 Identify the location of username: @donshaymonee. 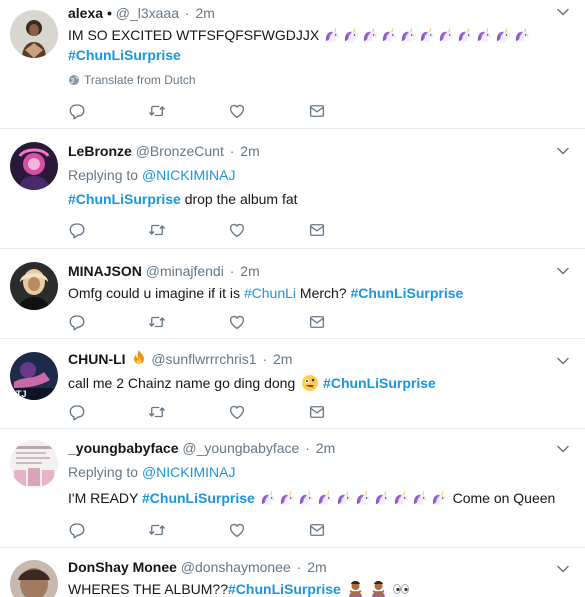
(236, 567).